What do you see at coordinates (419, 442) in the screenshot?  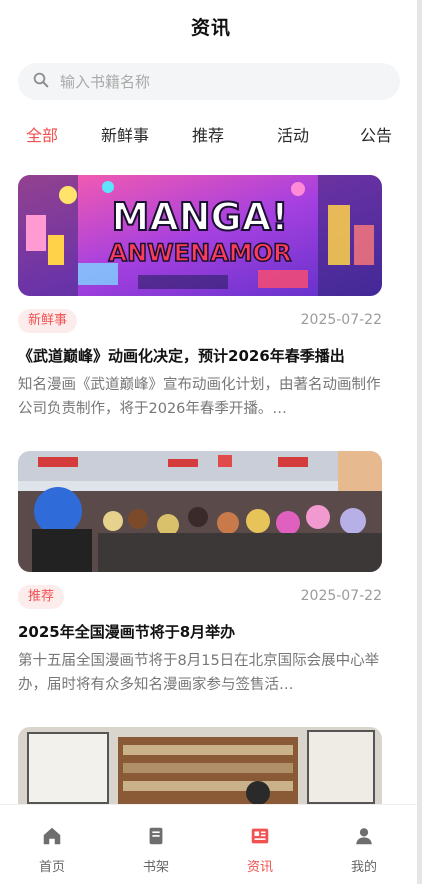 I see `page-edge` at bounding box center [419, 442].